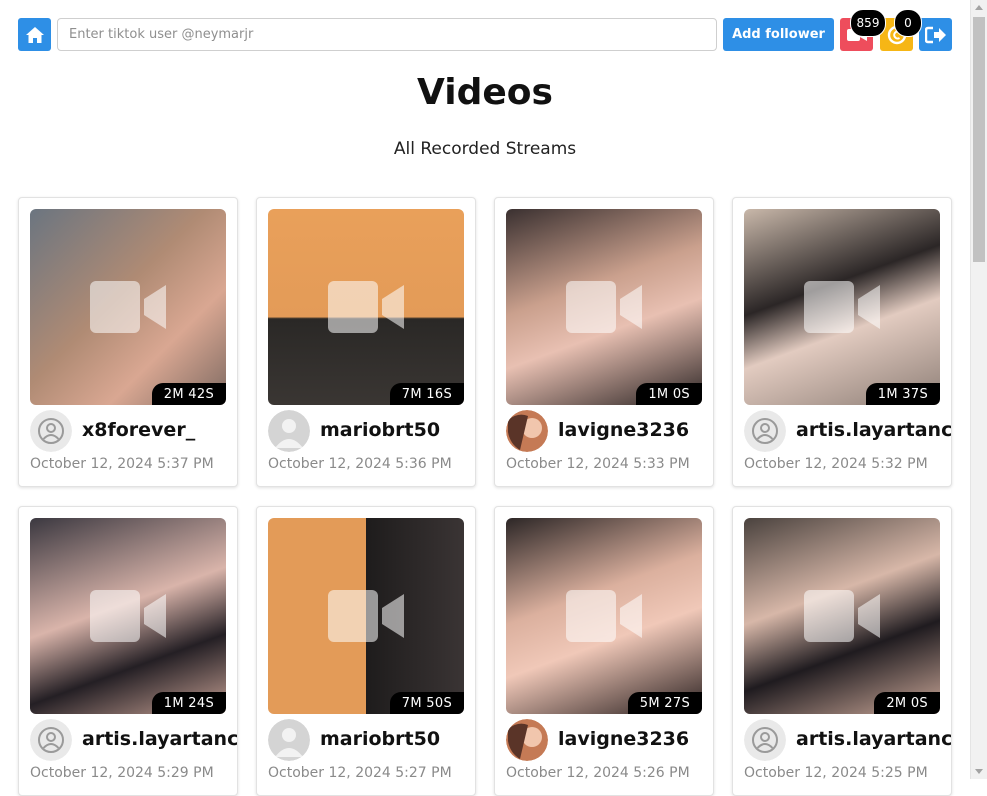  I want to click on logout-icon, so click(935, 34).